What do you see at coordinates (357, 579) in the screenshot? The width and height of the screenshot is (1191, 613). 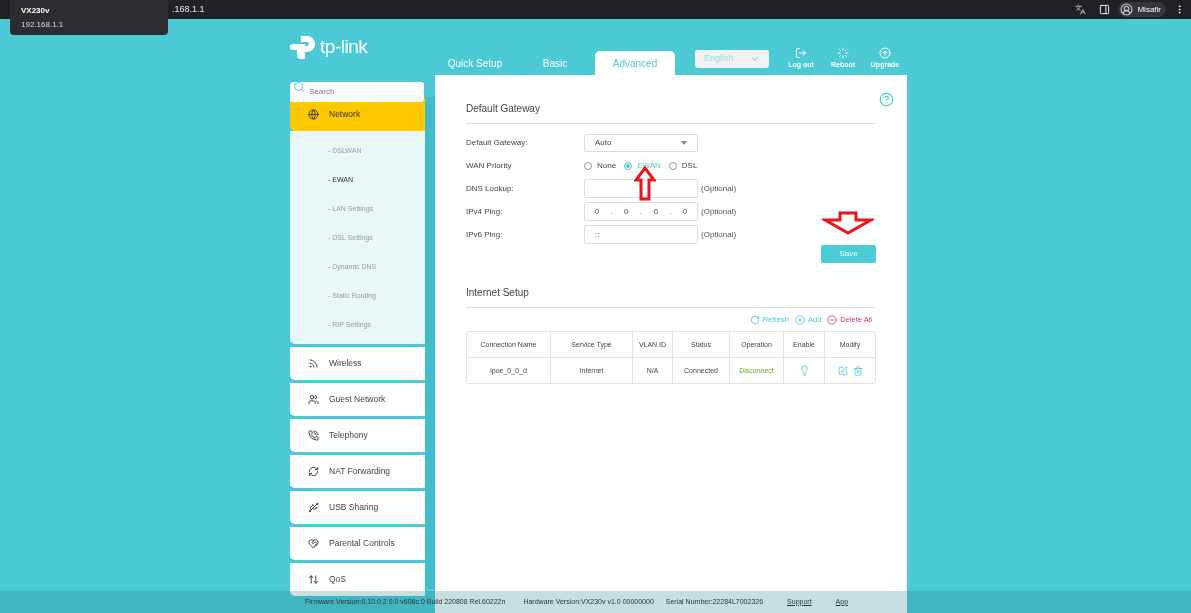 I see `sidebar-item: QoS` at bounding box center [357, 579].